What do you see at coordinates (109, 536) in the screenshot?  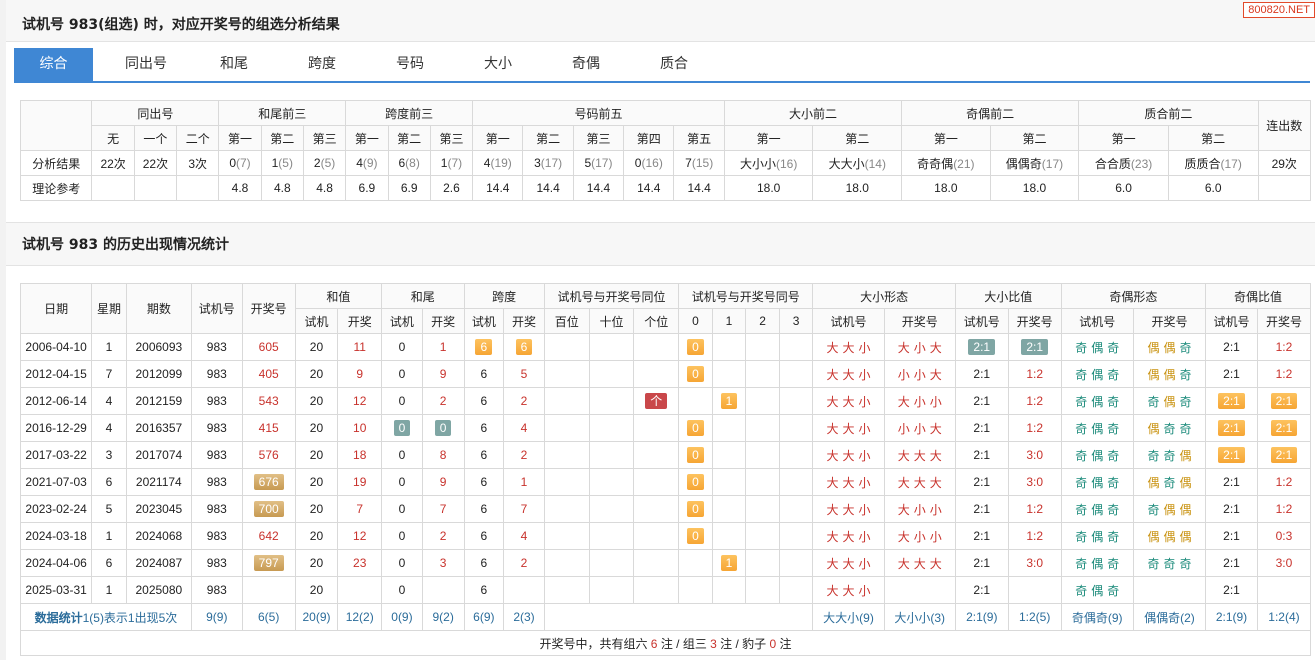 I see `week-cell: 1` at bounding box center [109, 536].